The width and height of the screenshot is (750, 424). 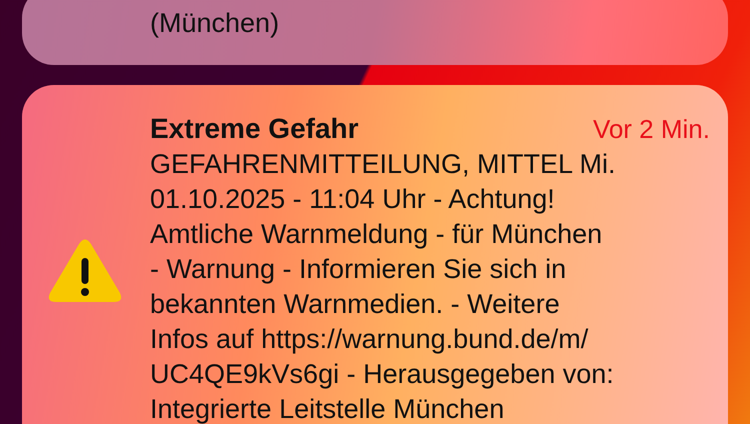 I want to click on notification-title: Extreme Gefahr, so click(x=254, y=129).